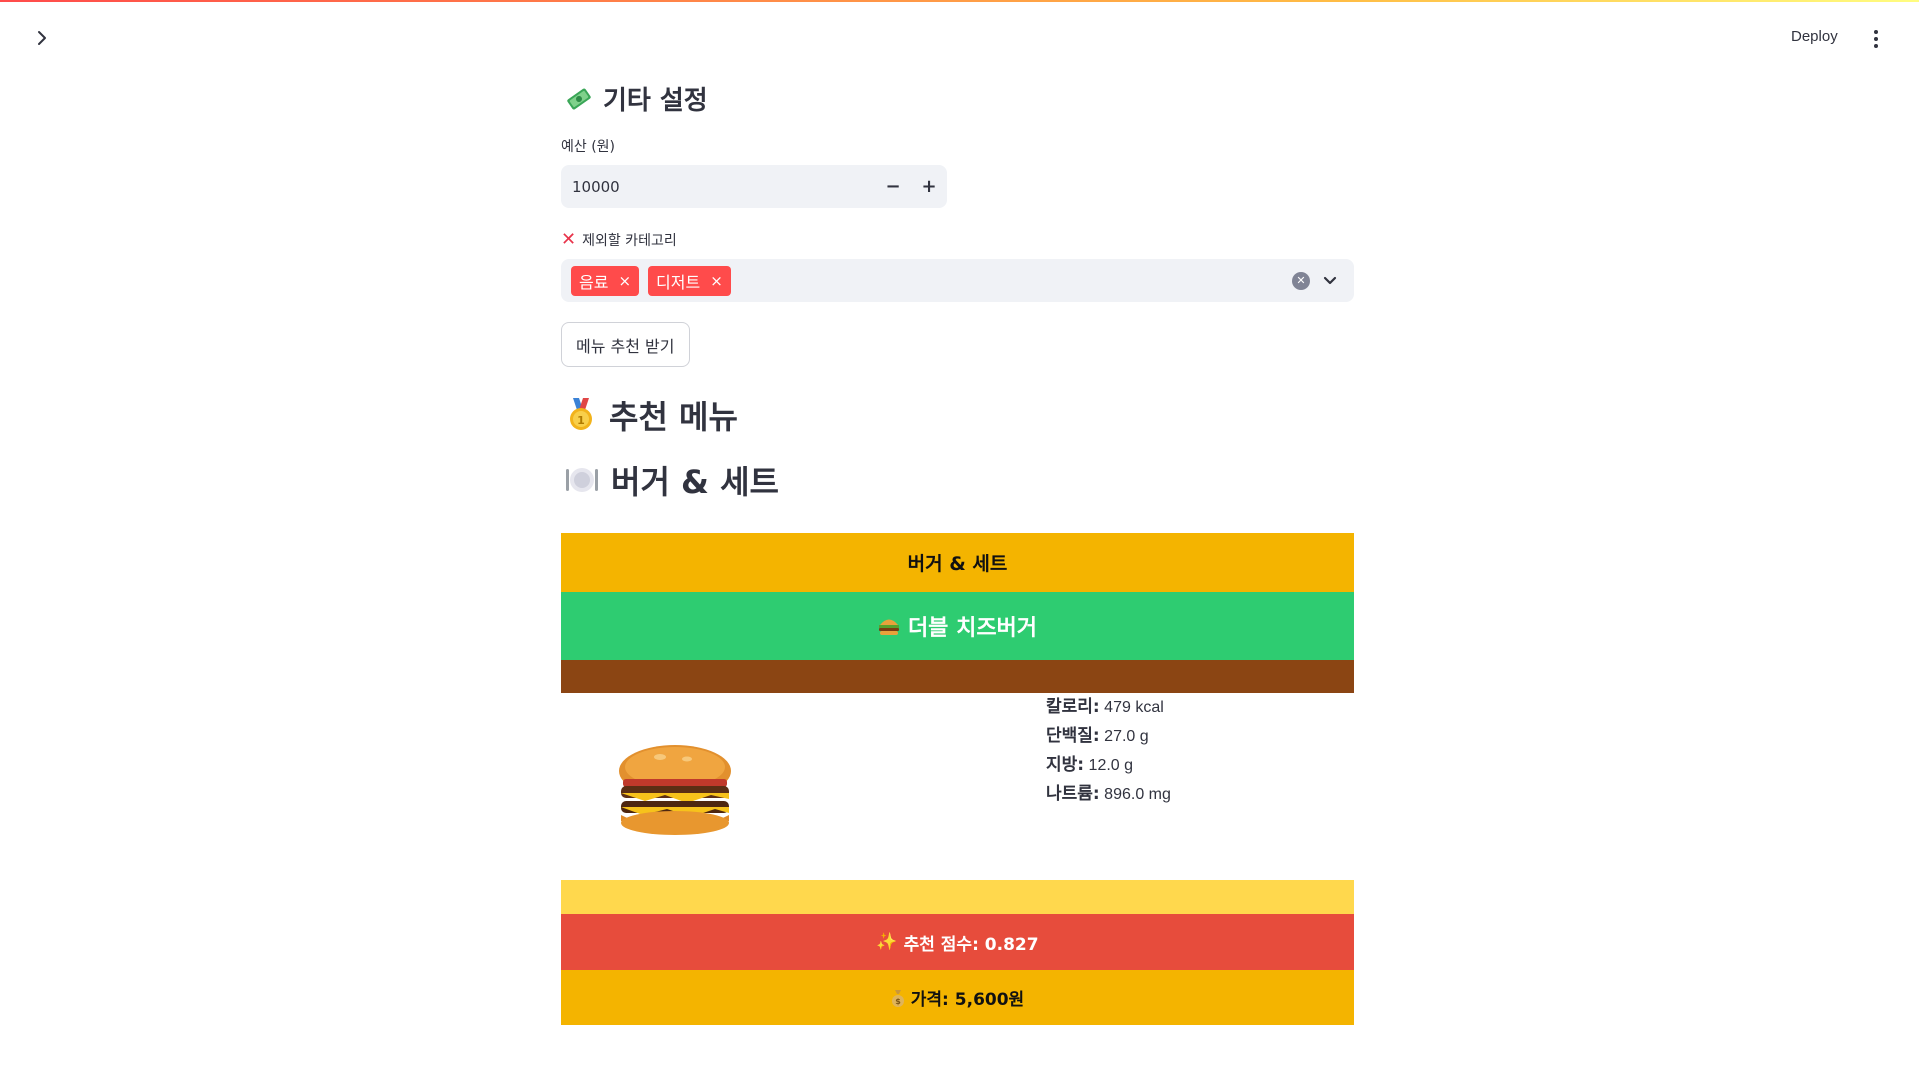 The width and height of the screenshot is (1919, 1079). What do you see at coordinates (581, 420) in the screenshot?
I see `svg-text: 1` at bounding box center [581, 420].